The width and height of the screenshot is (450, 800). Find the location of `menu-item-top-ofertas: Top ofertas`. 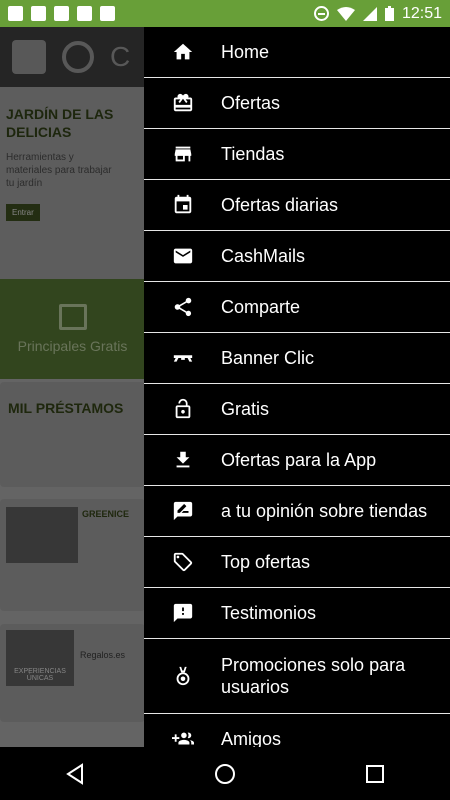

menu-item-top-ofertas: Top ofertas is located at coordinates (297, 562).